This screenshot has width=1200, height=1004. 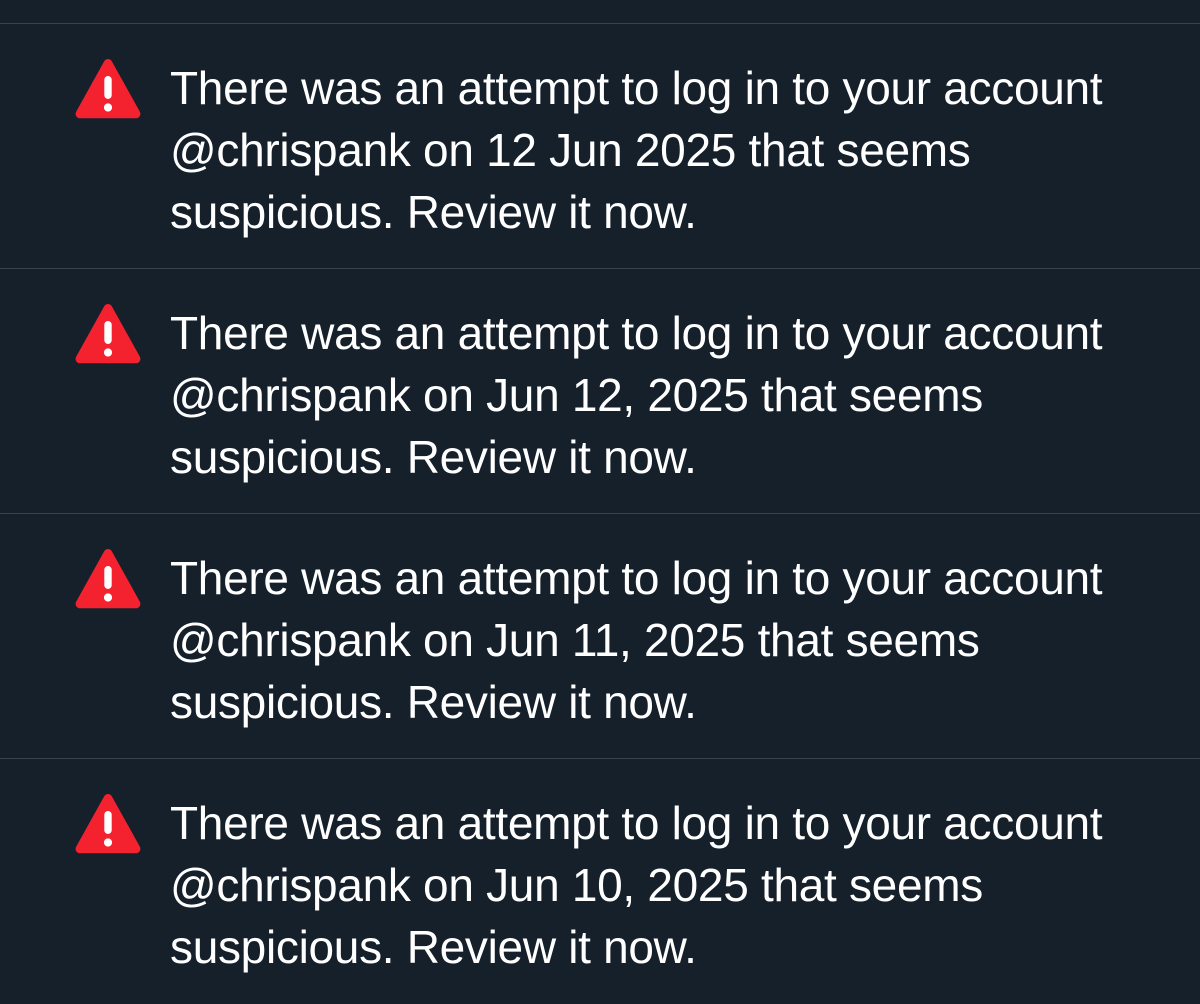 What do you see at coordinates (575, 640) in the screenshot?
I see `notification-line: @chrispank on Jun 11, 2025 that seems` at bounding box center [575, 640].